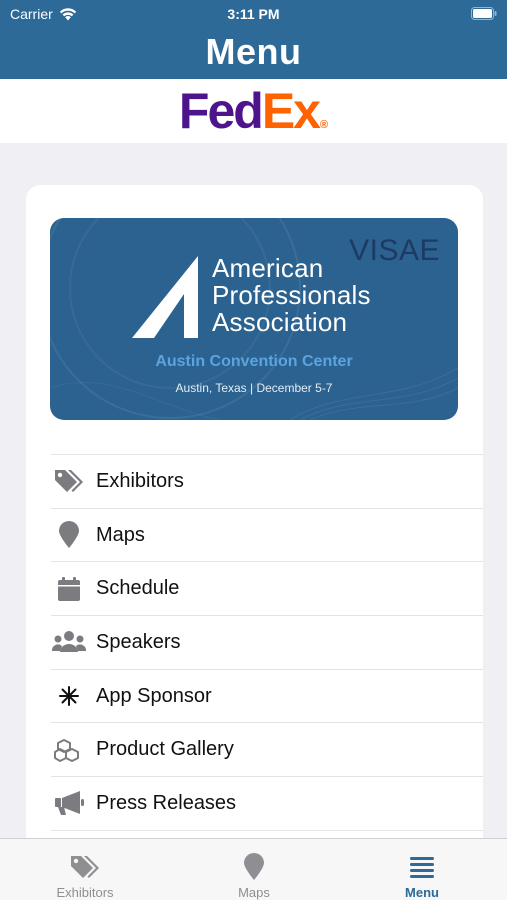 This screenshot has width=507, height=900. I want to click on calendar-icon, so click(69, 589).